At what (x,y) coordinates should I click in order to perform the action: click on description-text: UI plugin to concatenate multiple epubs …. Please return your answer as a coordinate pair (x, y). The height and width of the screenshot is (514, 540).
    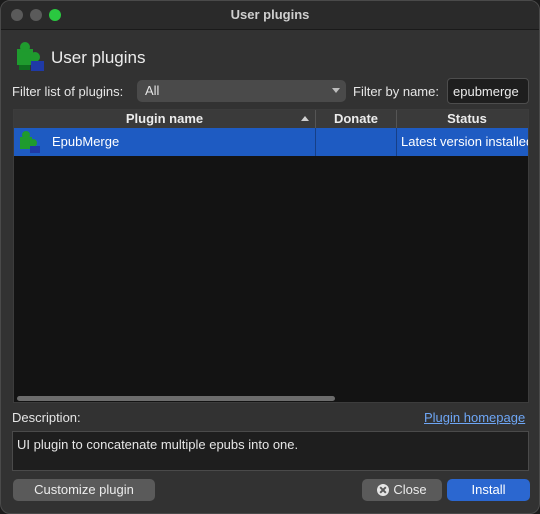
    Looking at the image, I should click on (270, 451).